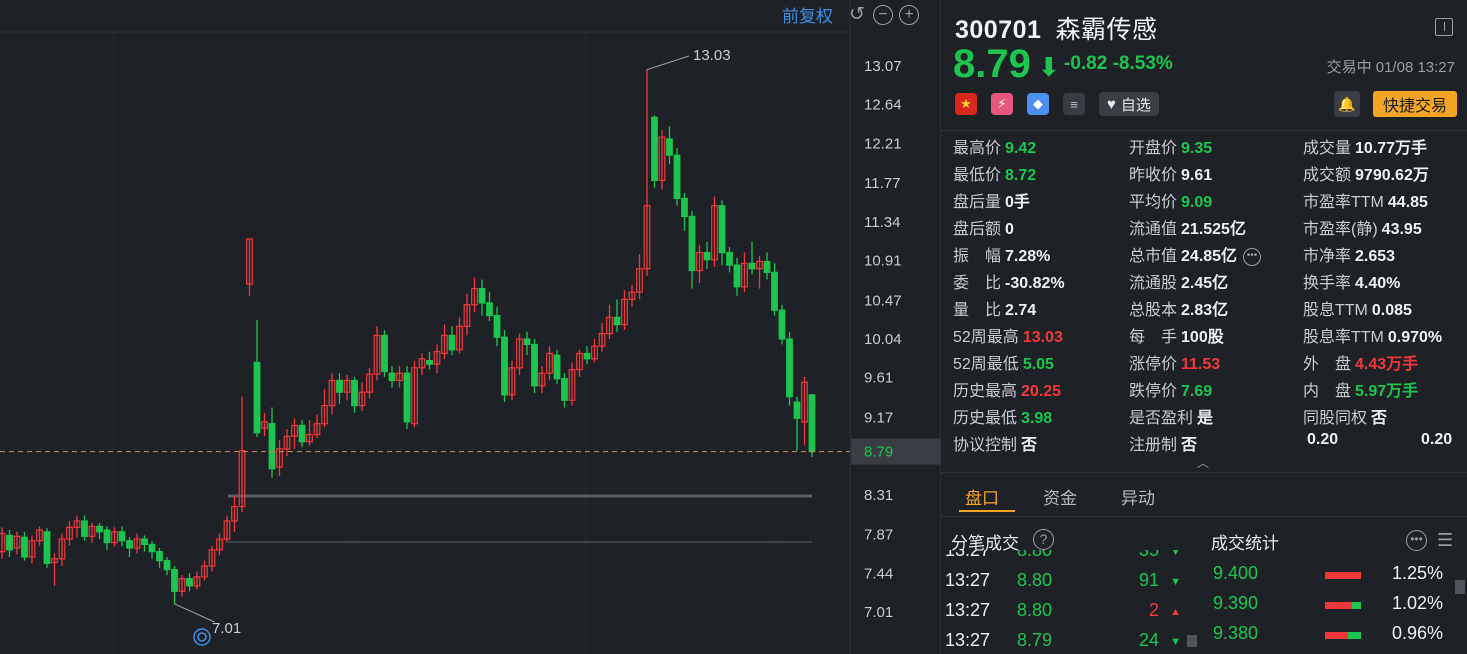 This screenshot has width=1467, height=654. I want to click on tick-price: 8.80, so click(1035, 610).